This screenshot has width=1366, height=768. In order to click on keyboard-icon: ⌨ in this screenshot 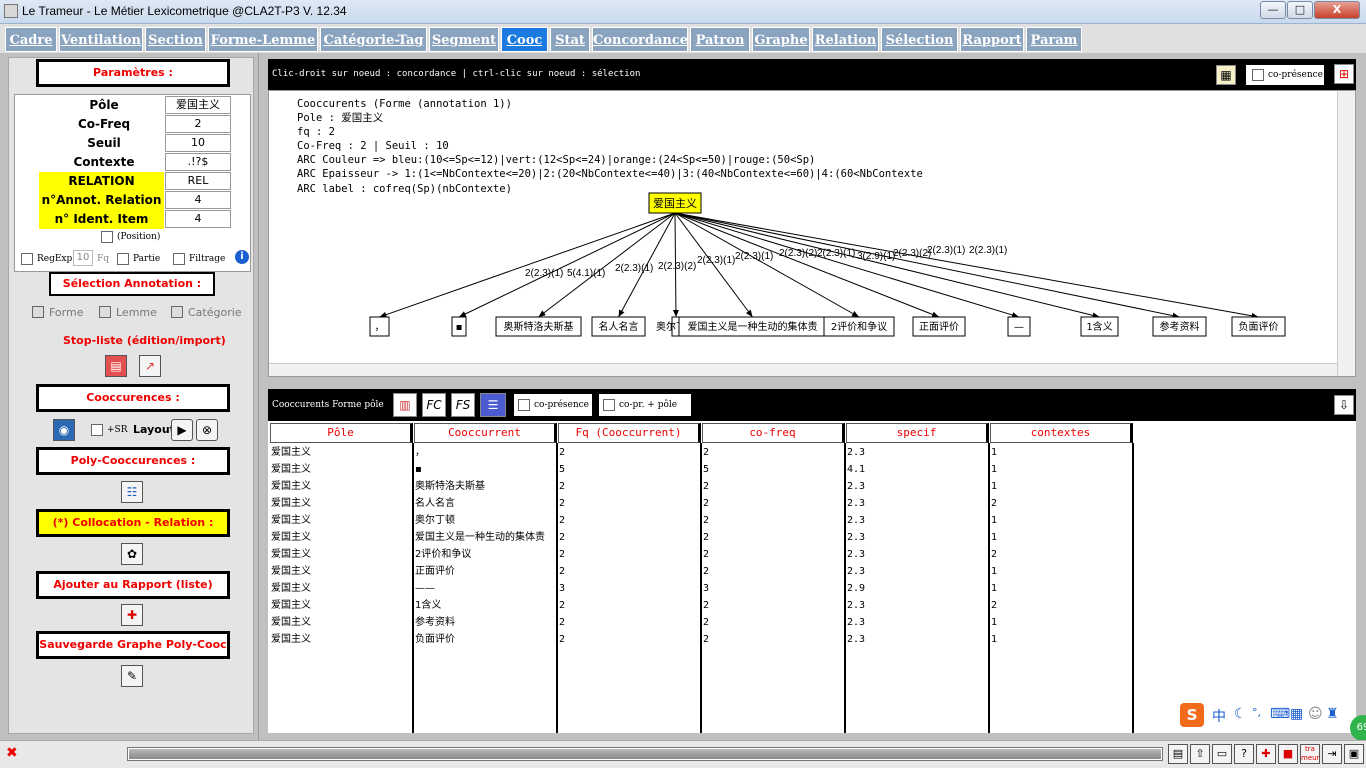, I will do `click(1280, 714)`.